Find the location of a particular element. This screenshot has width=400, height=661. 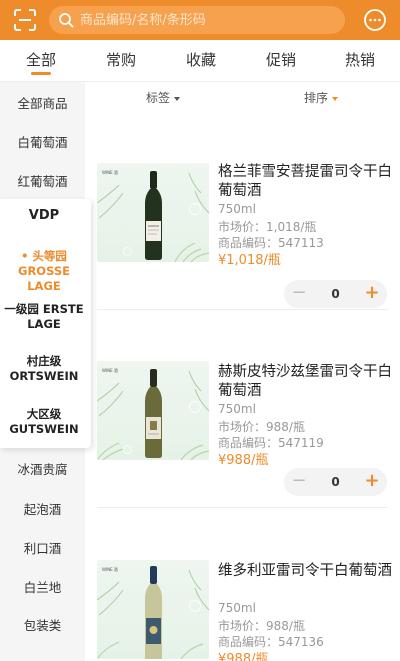

product-name: 维多利亚雷司令干白葡萄酒 is located at coordinates (305, 571).